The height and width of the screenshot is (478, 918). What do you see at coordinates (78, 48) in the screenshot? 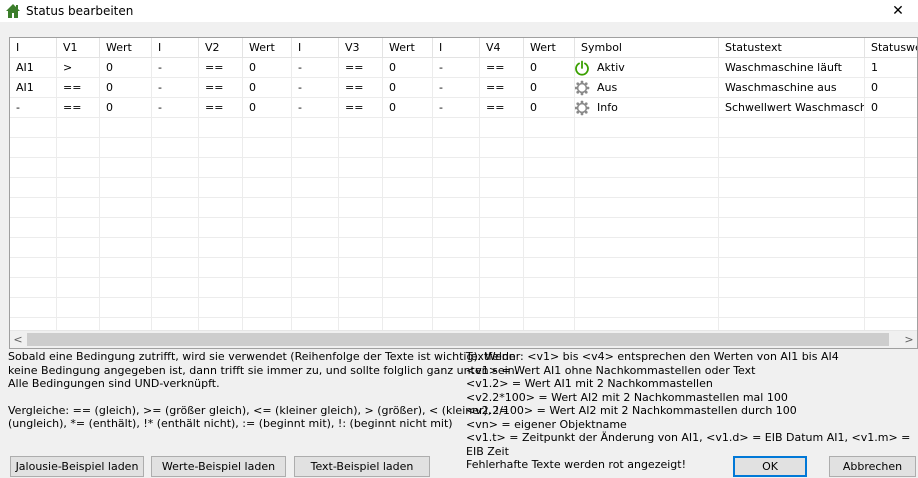
I see `header-col-v1: V1` at bounding box center [78, 48].